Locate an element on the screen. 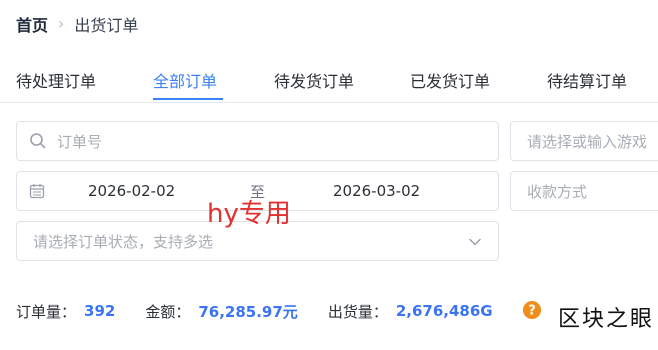 This screenshot has width=658, height=350. order-number-placeholder: 订单号 is located at coordinates (80, 141).